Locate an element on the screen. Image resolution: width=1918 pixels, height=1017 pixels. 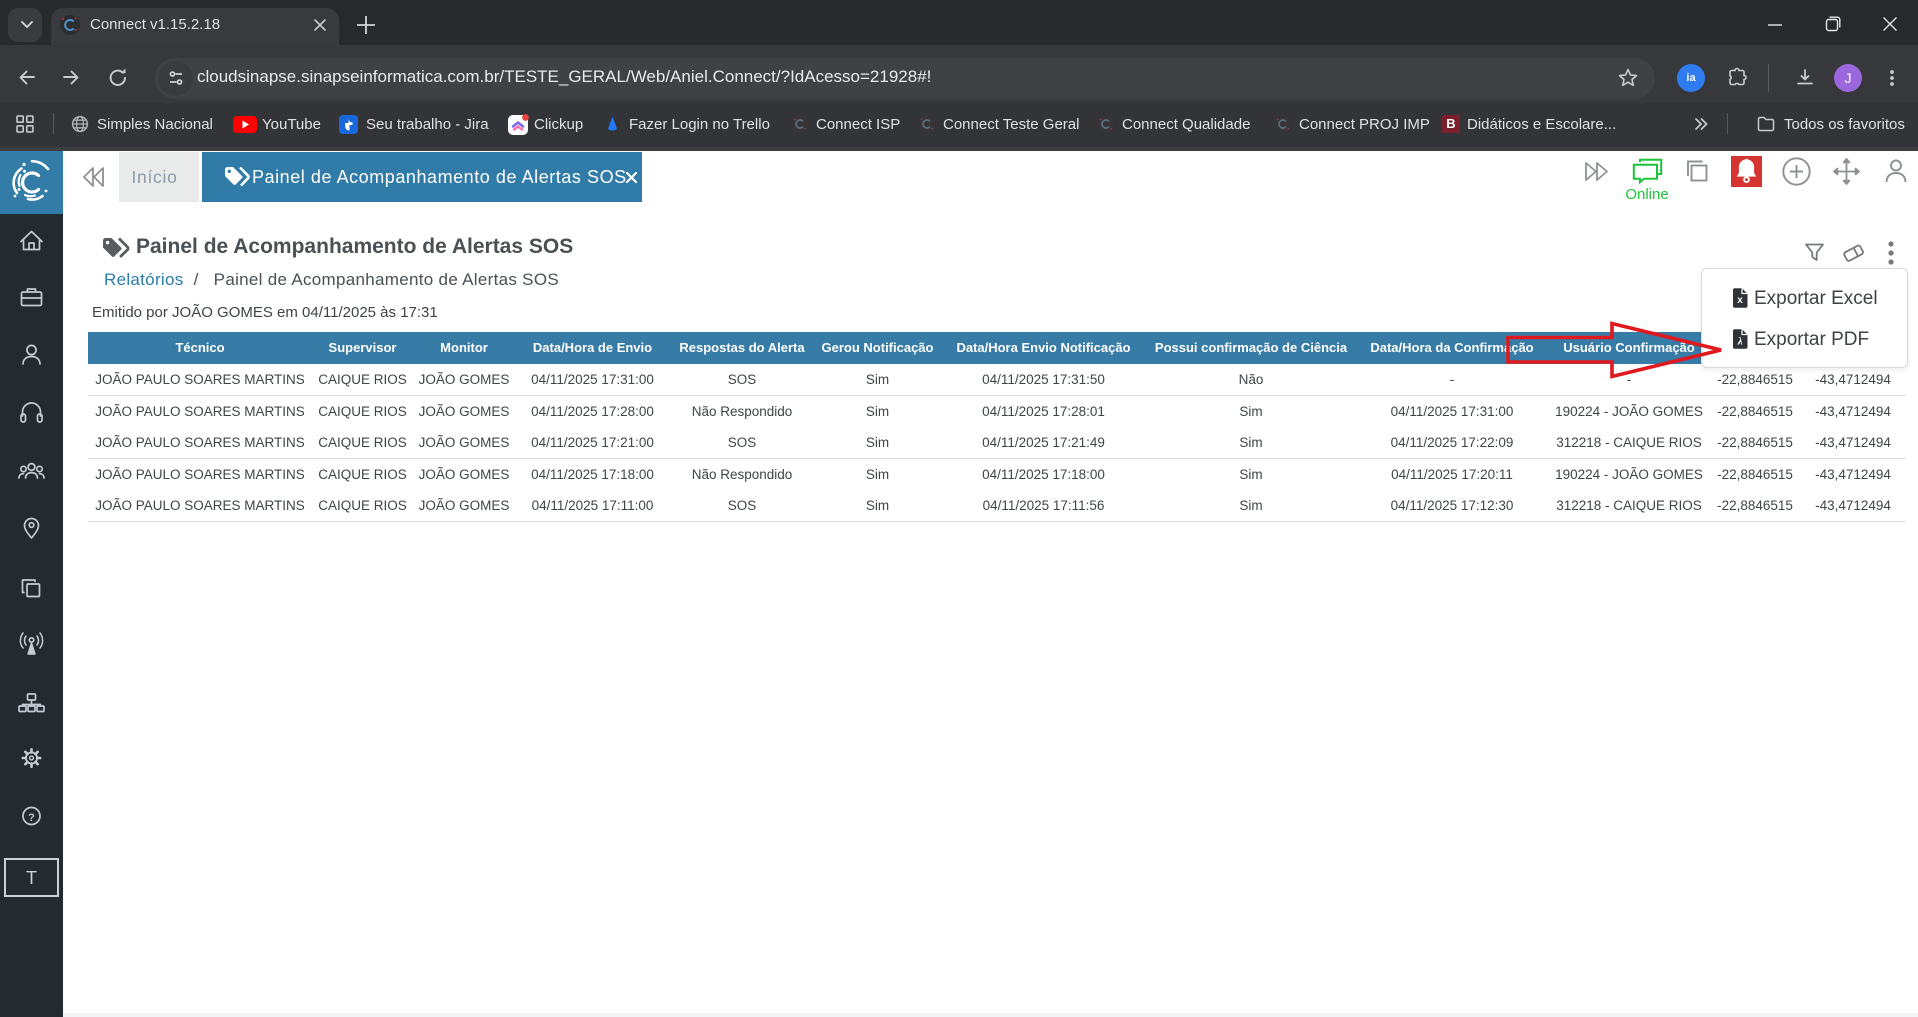
svg-text: x is located at coordinates (1740, 300).